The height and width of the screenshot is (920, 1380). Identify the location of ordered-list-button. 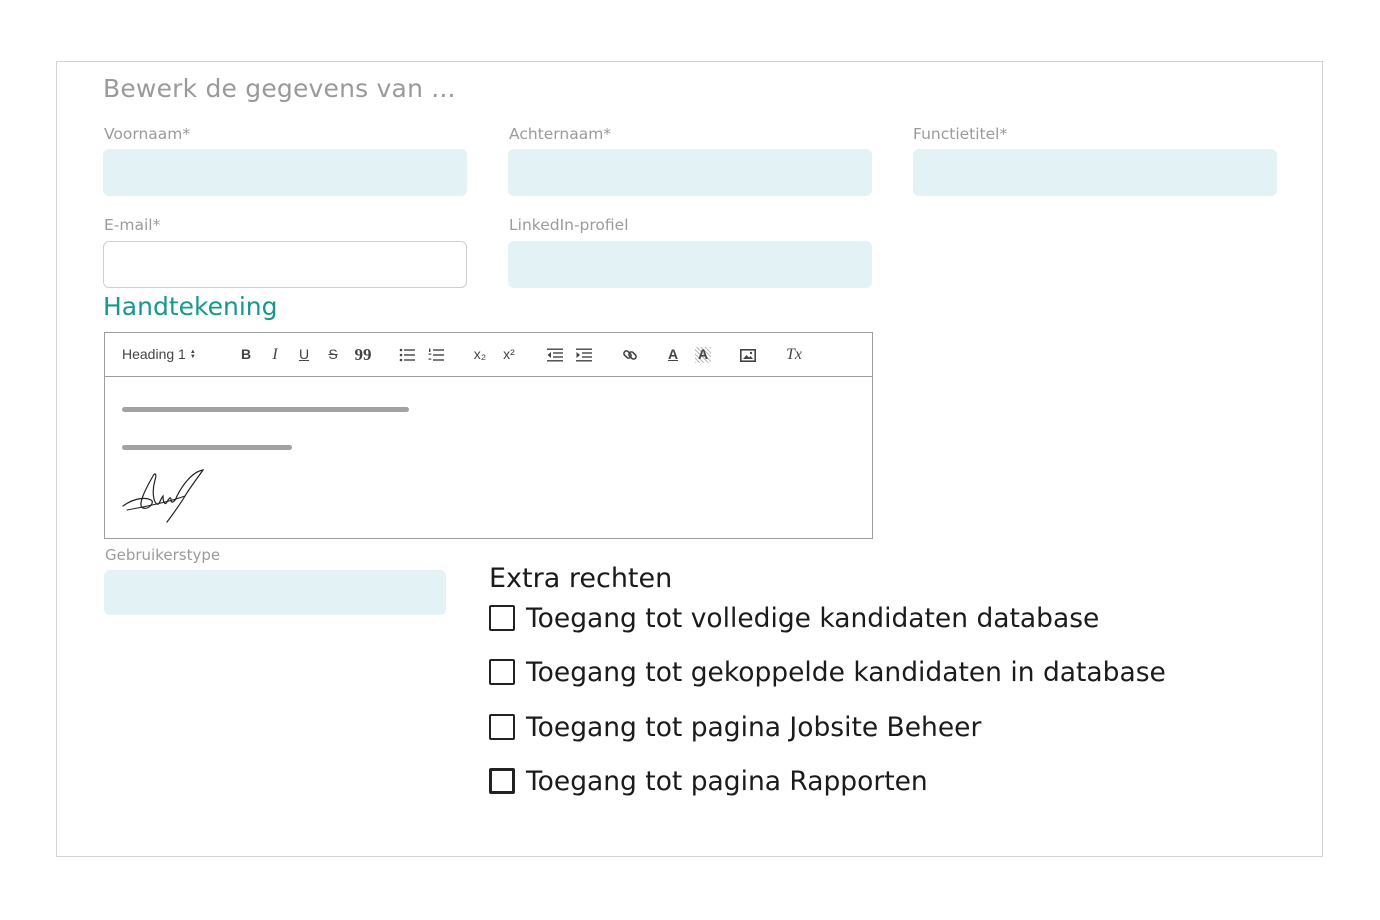
(436, 354).